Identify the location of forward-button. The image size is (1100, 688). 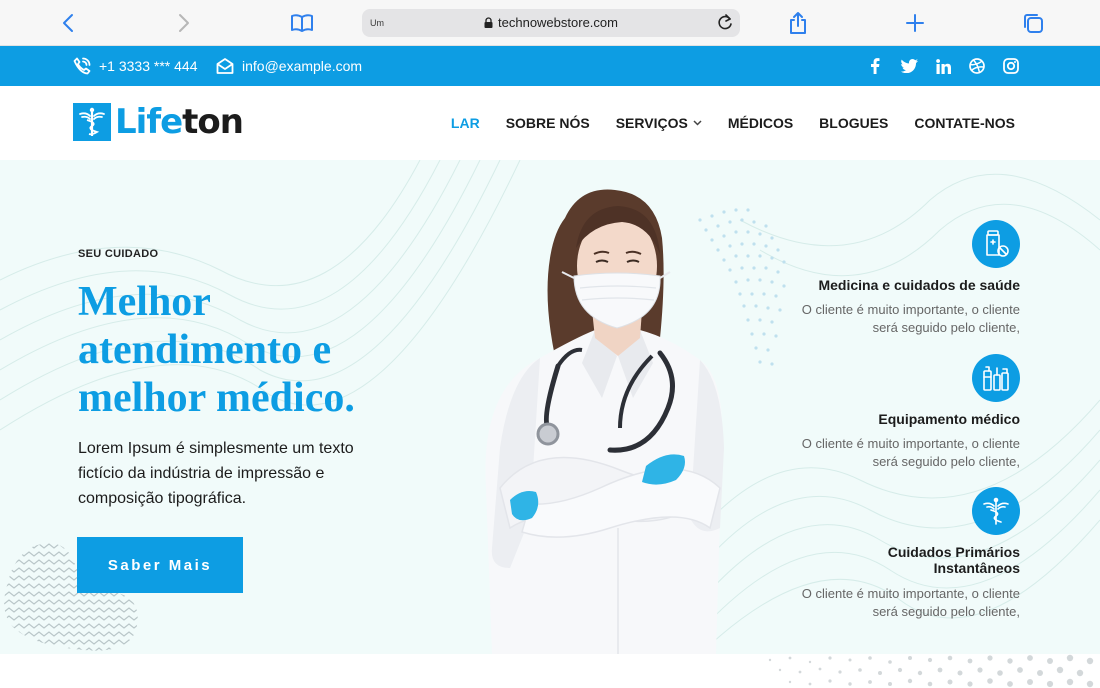
(184, 23).